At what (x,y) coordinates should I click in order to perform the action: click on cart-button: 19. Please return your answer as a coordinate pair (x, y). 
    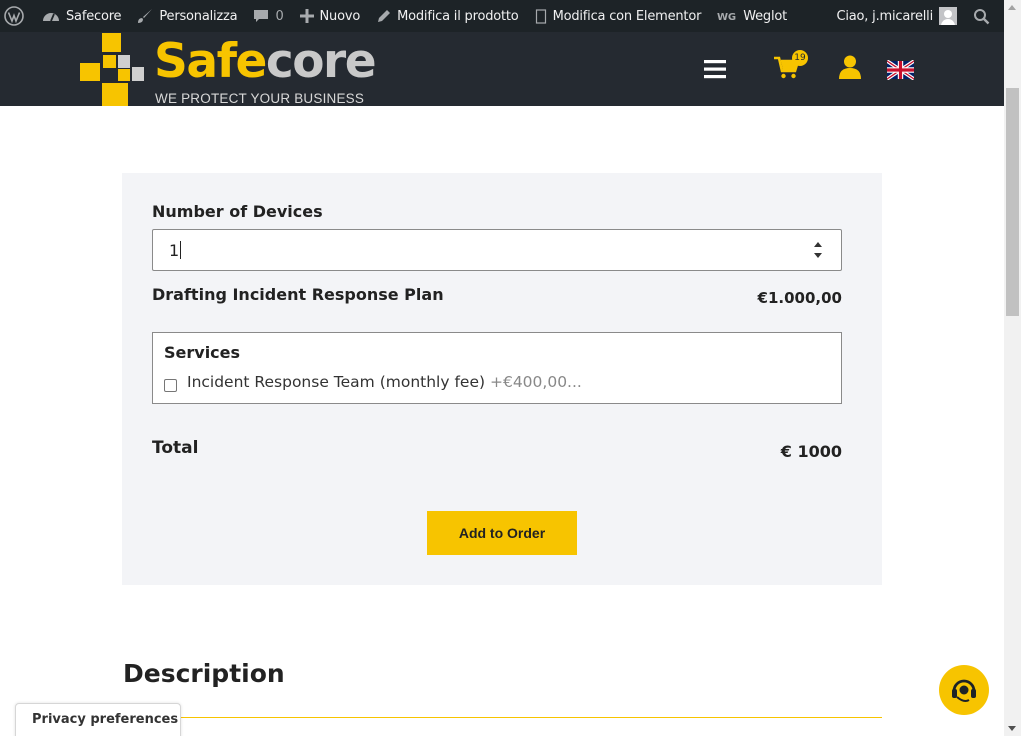
    Looking at the image, I should click on (791, 65).